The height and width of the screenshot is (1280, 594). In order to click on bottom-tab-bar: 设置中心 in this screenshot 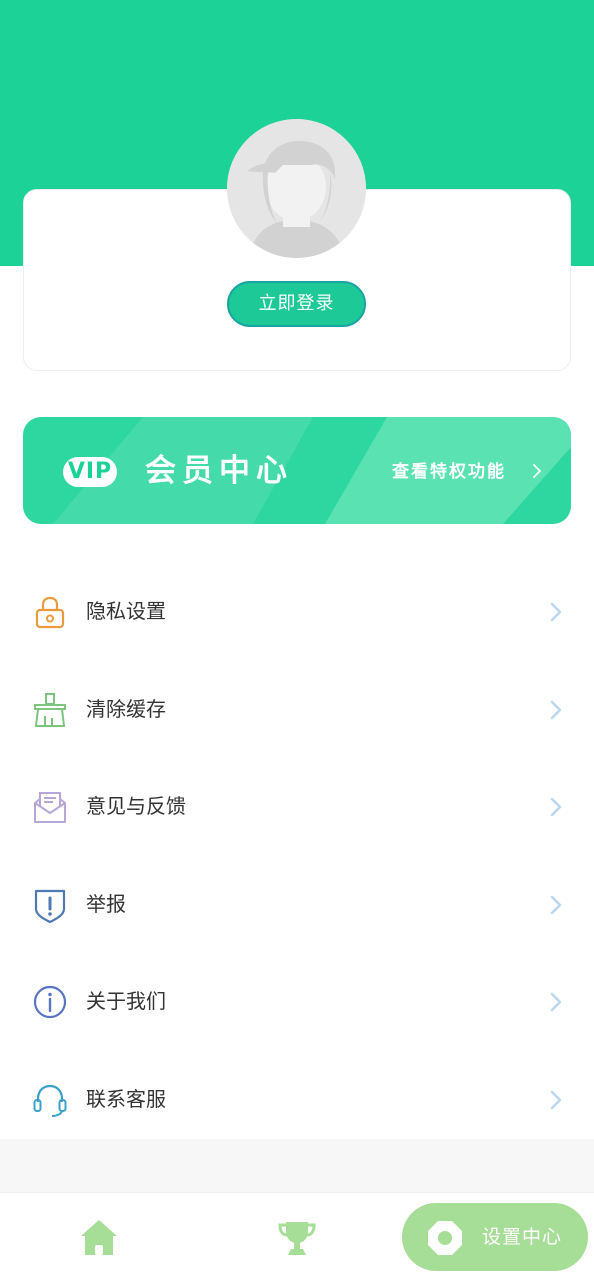, I will do `click(297, 1236)`.